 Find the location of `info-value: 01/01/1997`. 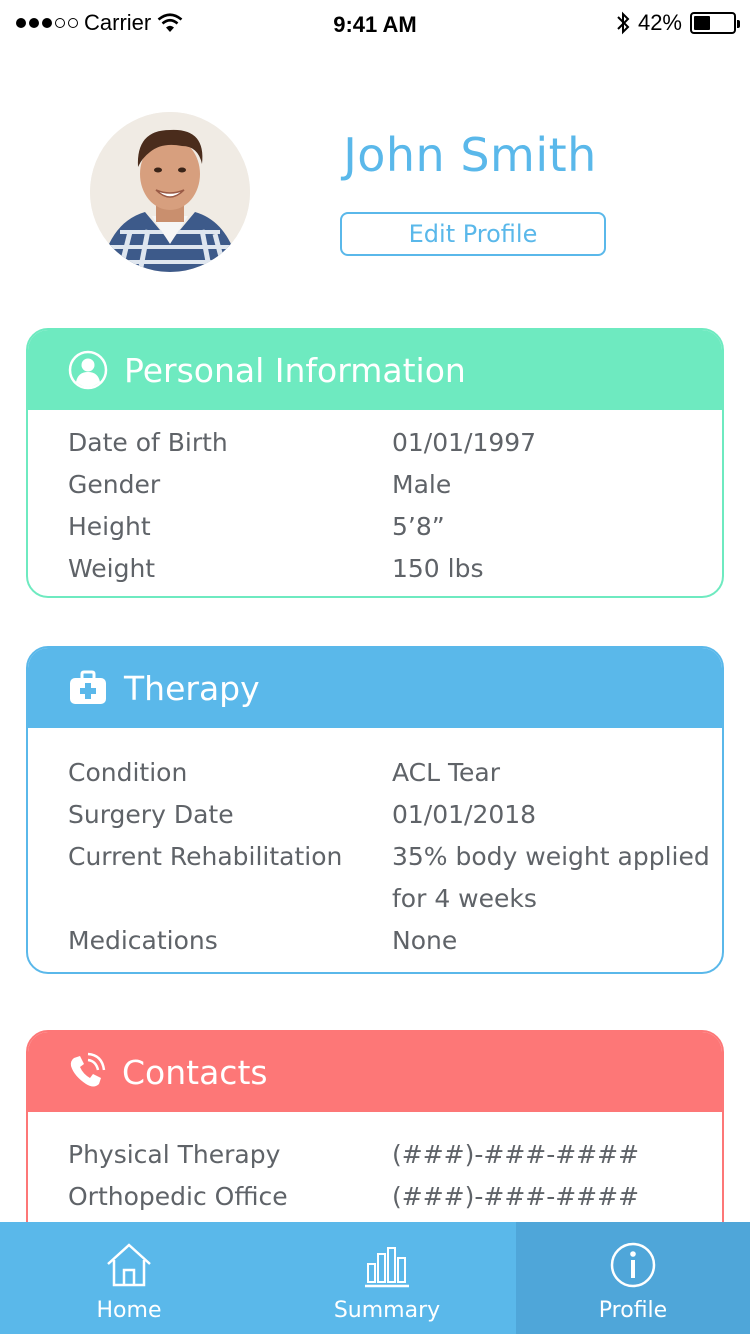

info-value: 01/01/1997 is located at coordinates (464, 442).